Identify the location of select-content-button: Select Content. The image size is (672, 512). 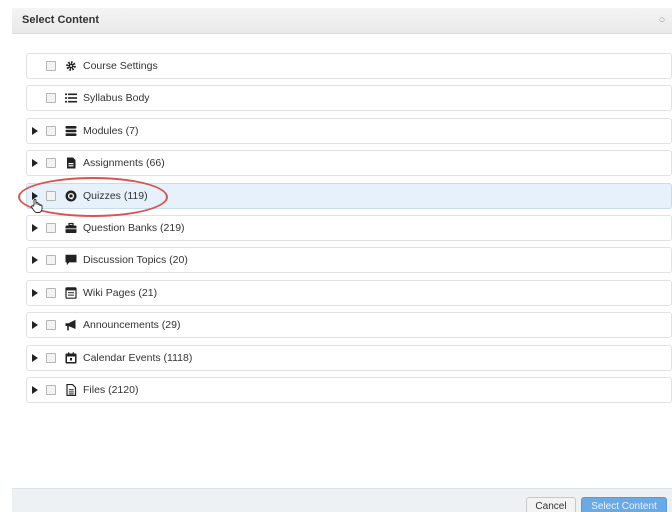
(624, 504).